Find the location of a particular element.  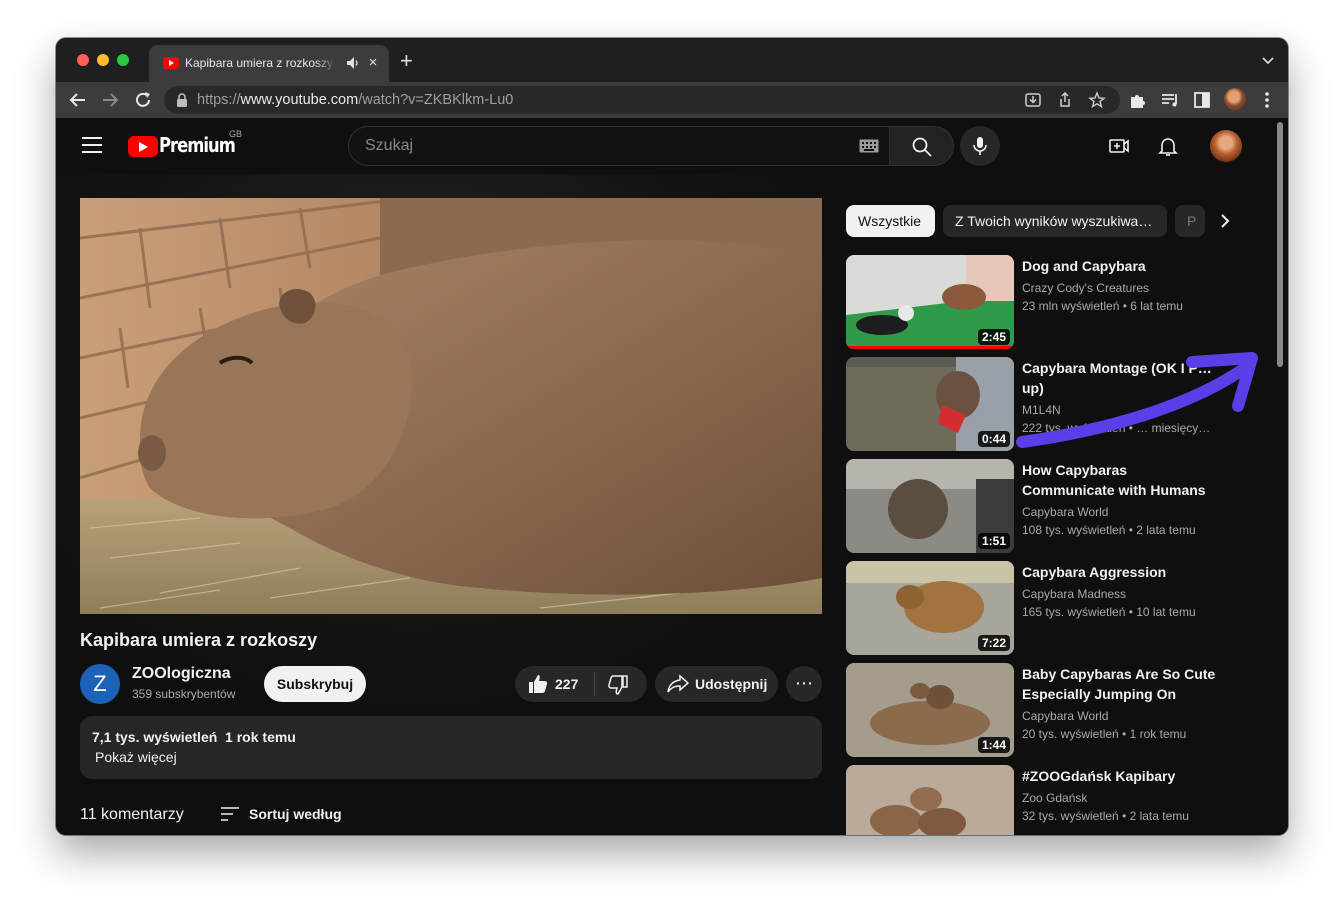

duration-badge: 0:44 is located at coordinates (993, 439).